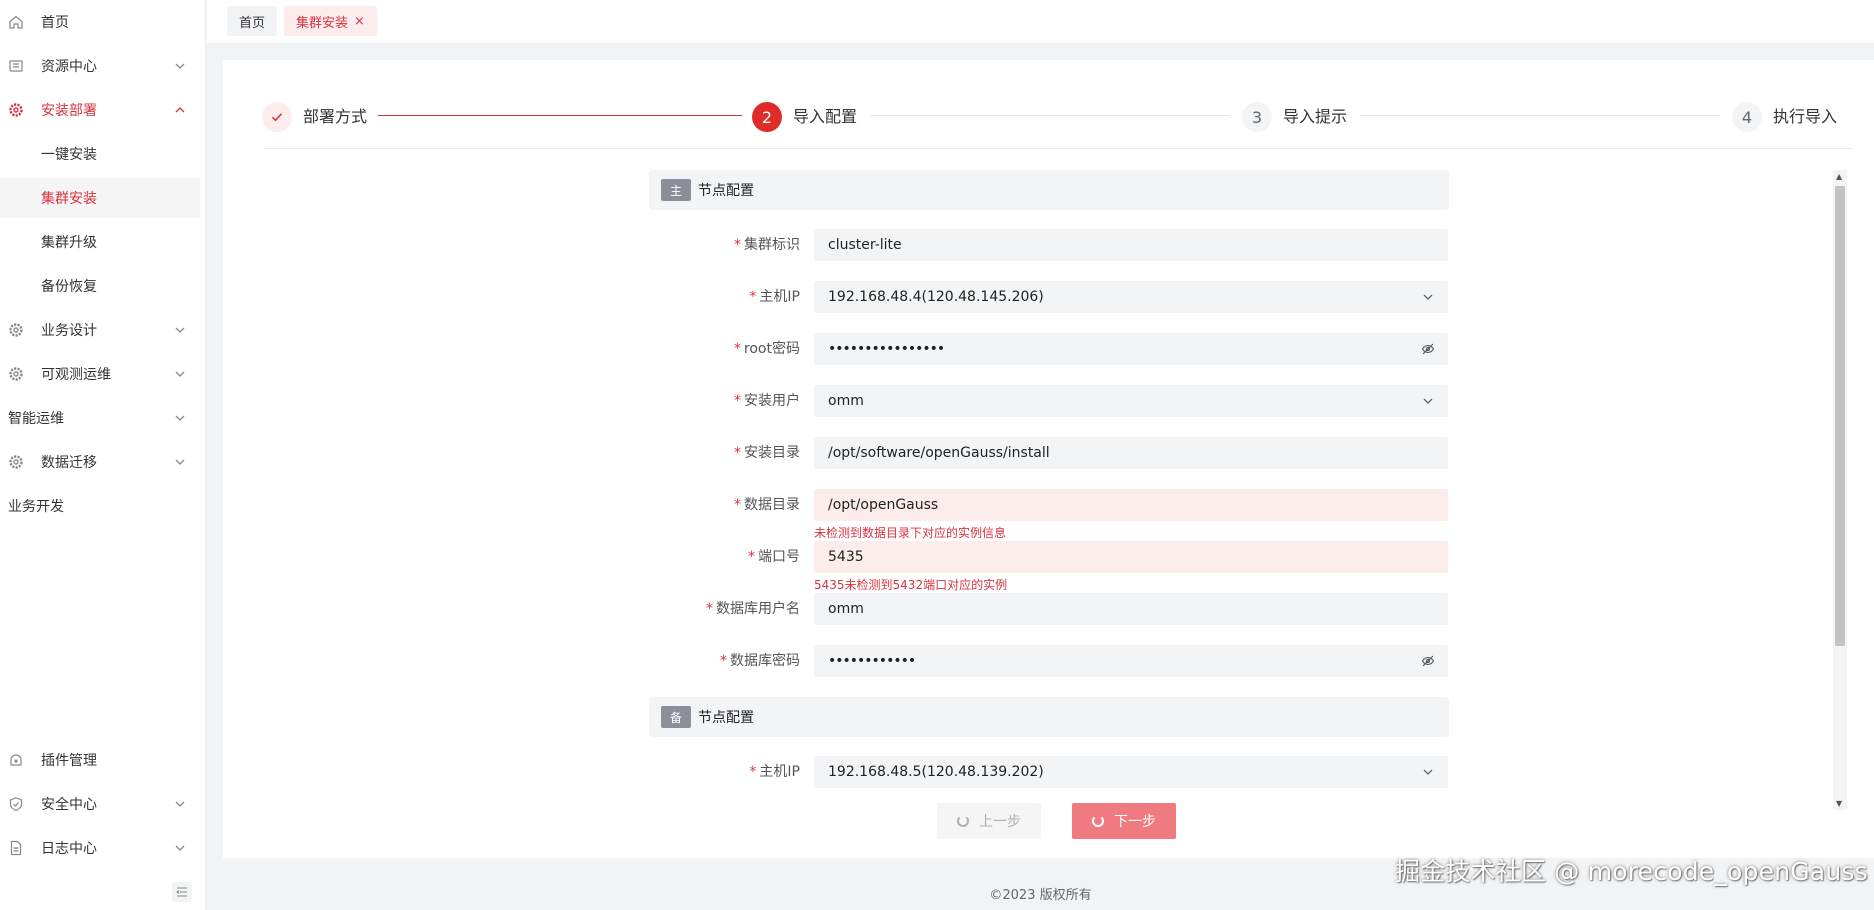 The width and height of the screenshot is (1874, 910). Describe the element at coordinates (1840, 416) in the screenshot. I see `scrollbar-thumb` at that location.